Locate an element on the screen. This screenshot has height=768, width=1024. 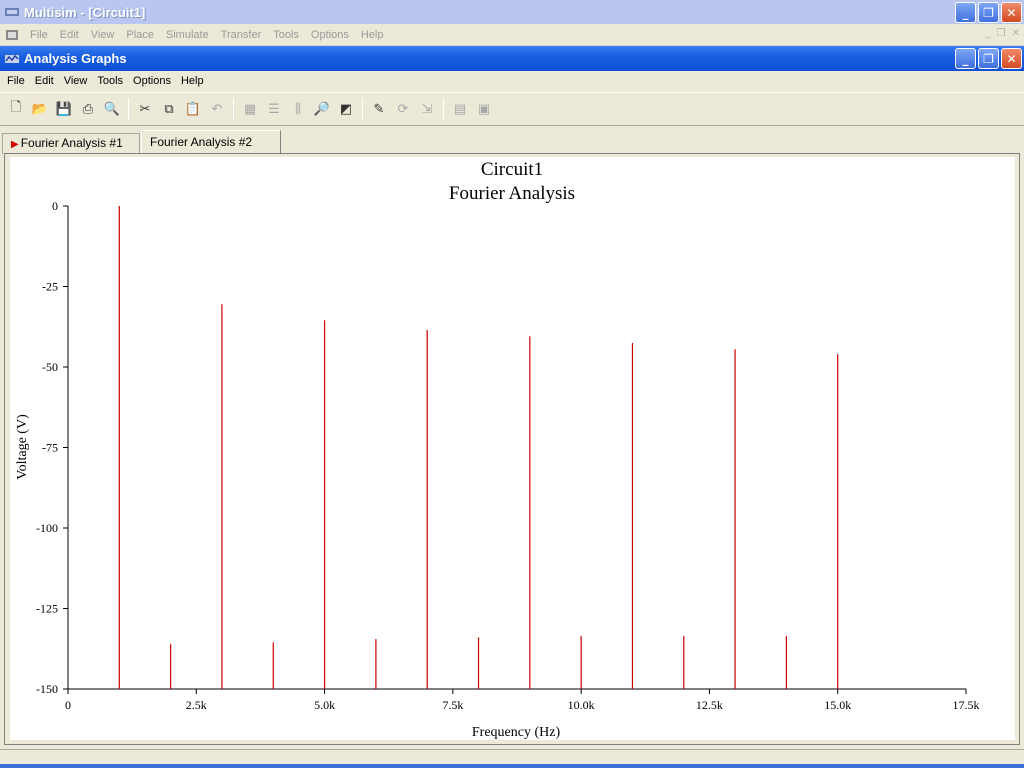
y-tick-label: -25 is located at coordinates (50, 287).